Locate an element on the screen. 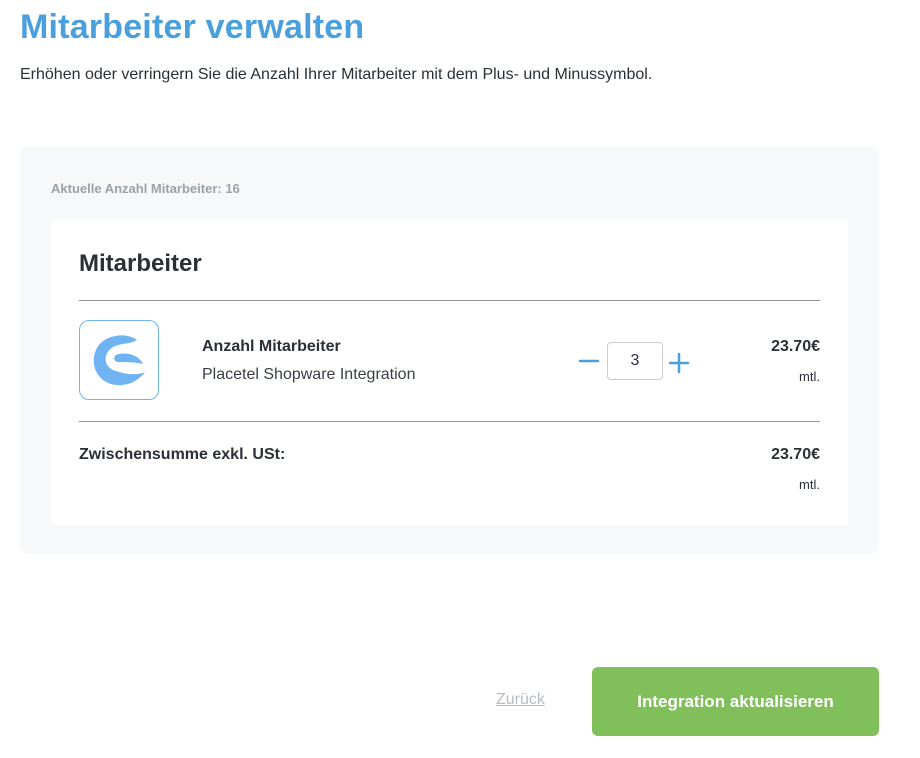 This screenshot has width=920, height=758. page-title: Mitarbeiter verwalten is located at coordinates (192, 27).